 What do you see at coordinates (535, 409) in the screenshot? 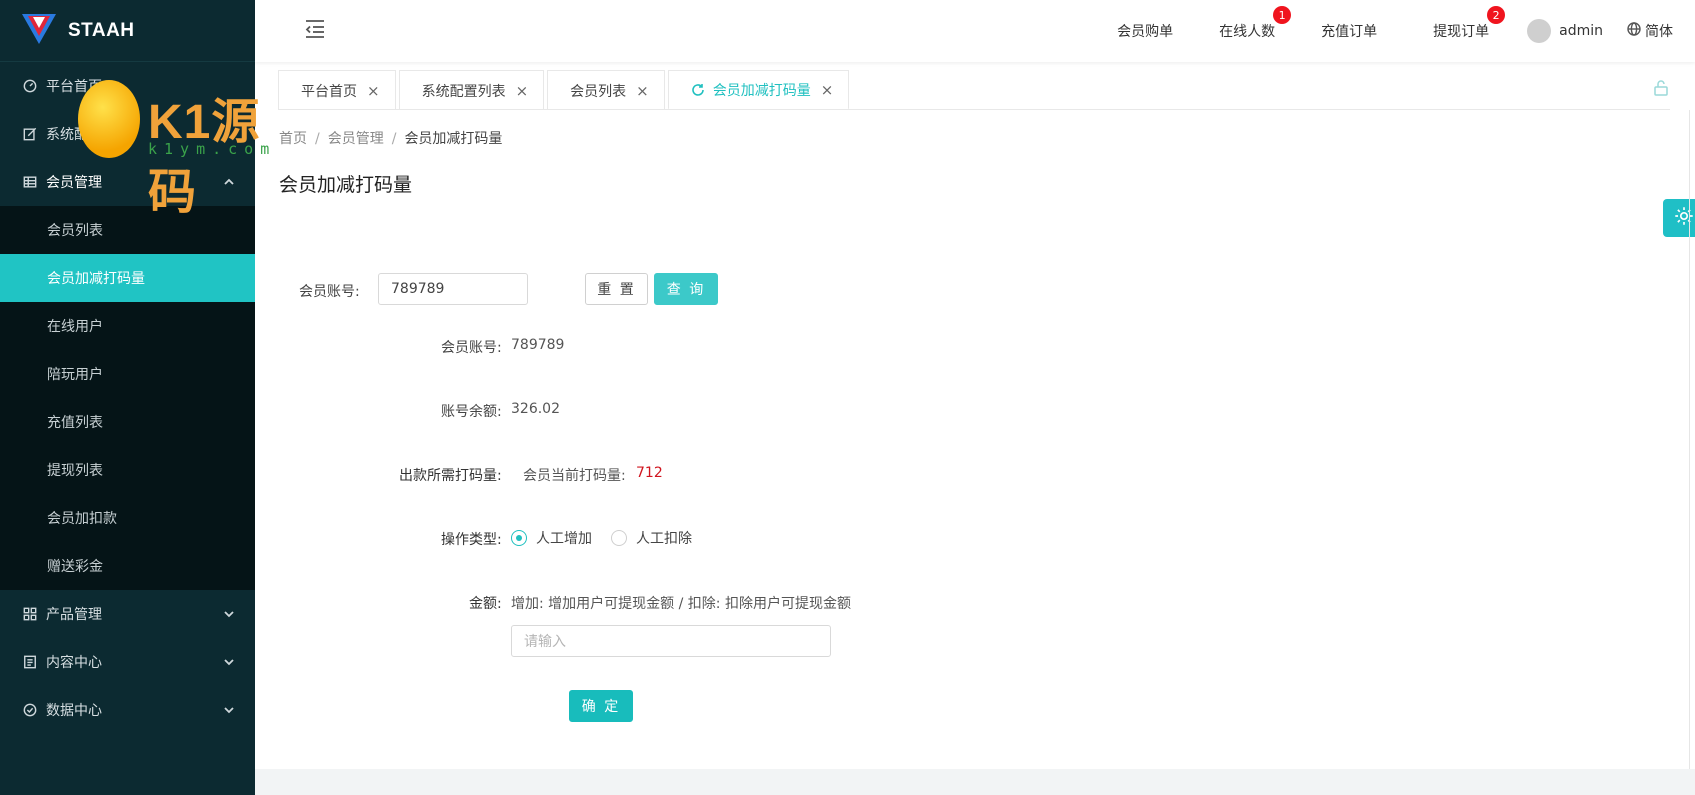
I see `balance-value: 326.02` at bounding box center [535, 409].